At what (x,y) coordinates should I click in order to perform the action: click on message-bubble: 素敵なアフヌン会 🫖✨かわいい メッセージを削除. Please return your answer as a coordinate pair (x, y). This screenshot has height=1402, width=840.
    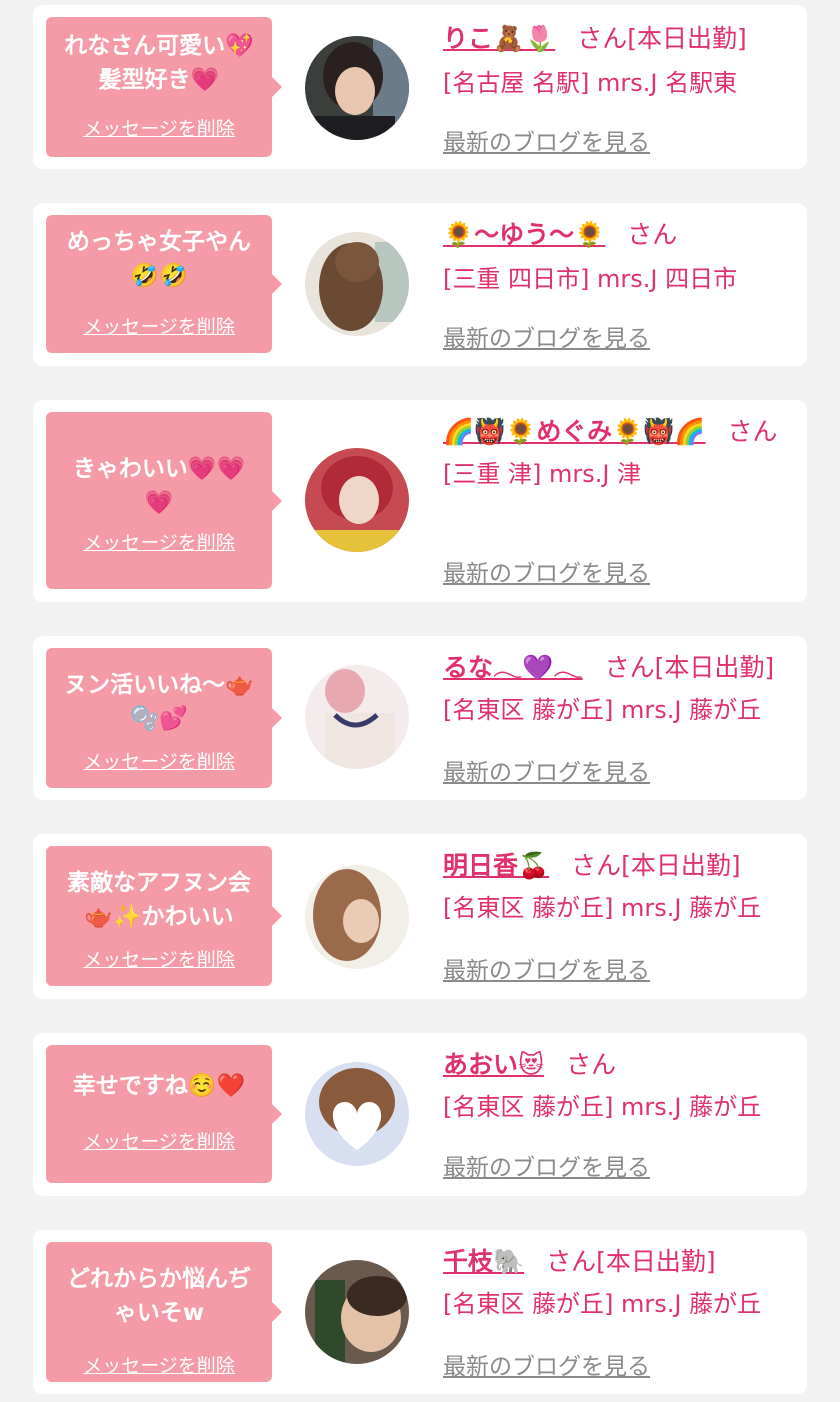
    Looking at the image, I should click on (164, 916).